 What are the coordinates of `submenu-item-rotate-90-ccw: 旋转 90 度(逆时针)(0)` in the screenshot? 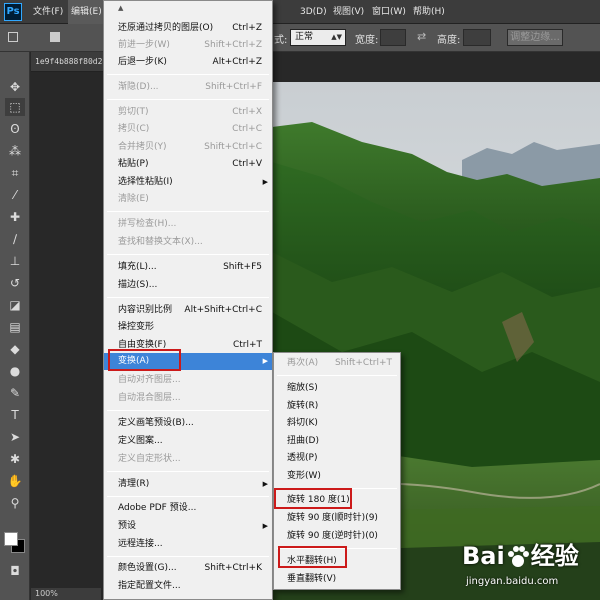 It's located at (337, 536).